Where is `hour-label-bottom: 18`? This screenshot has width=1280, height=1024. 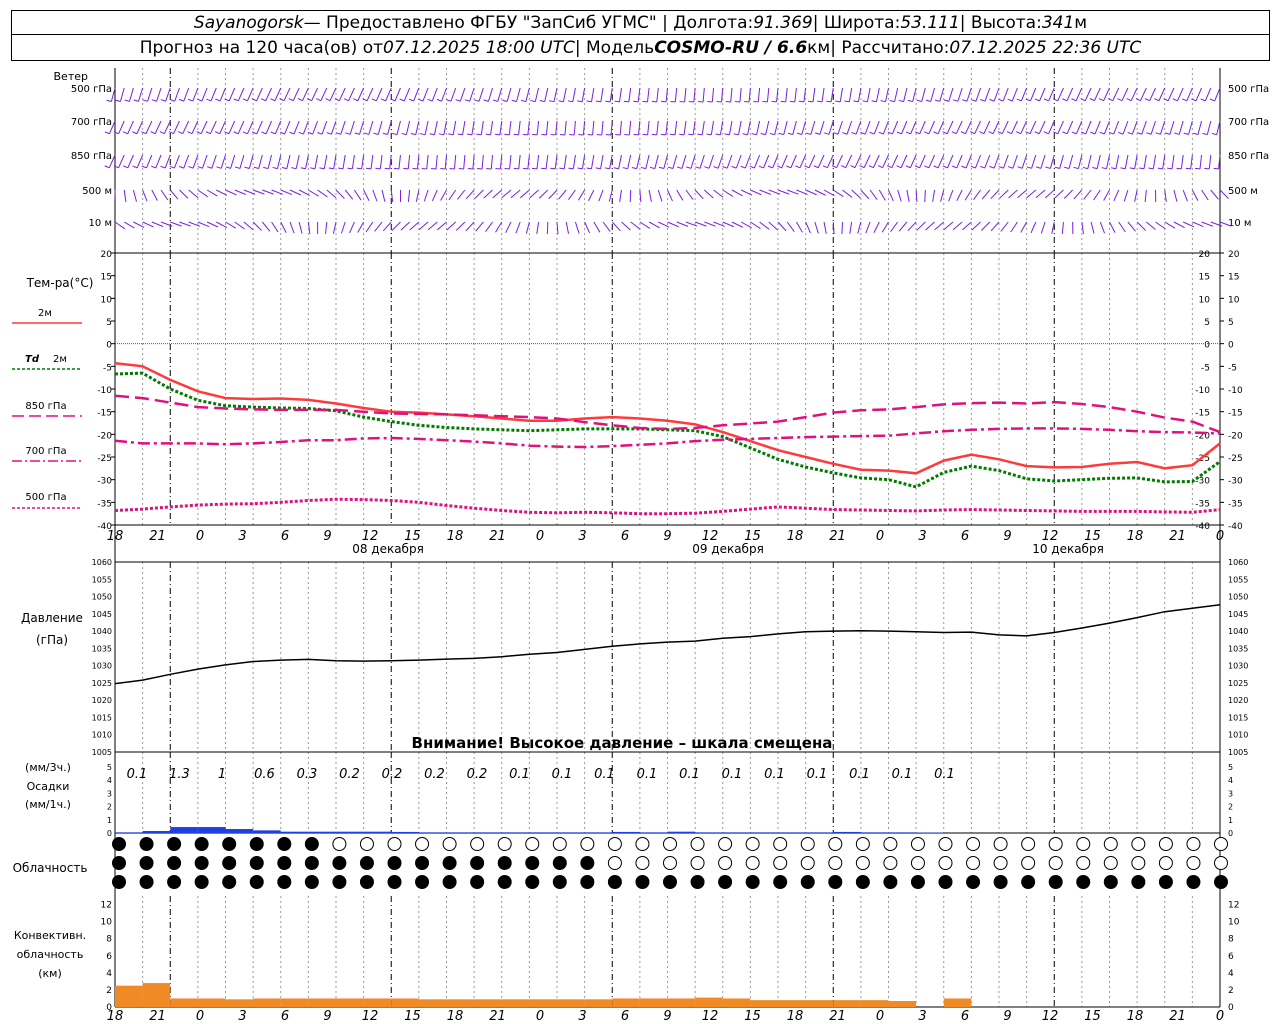
hour-label-bottom: 18 is located at coordinates (795, 1016).